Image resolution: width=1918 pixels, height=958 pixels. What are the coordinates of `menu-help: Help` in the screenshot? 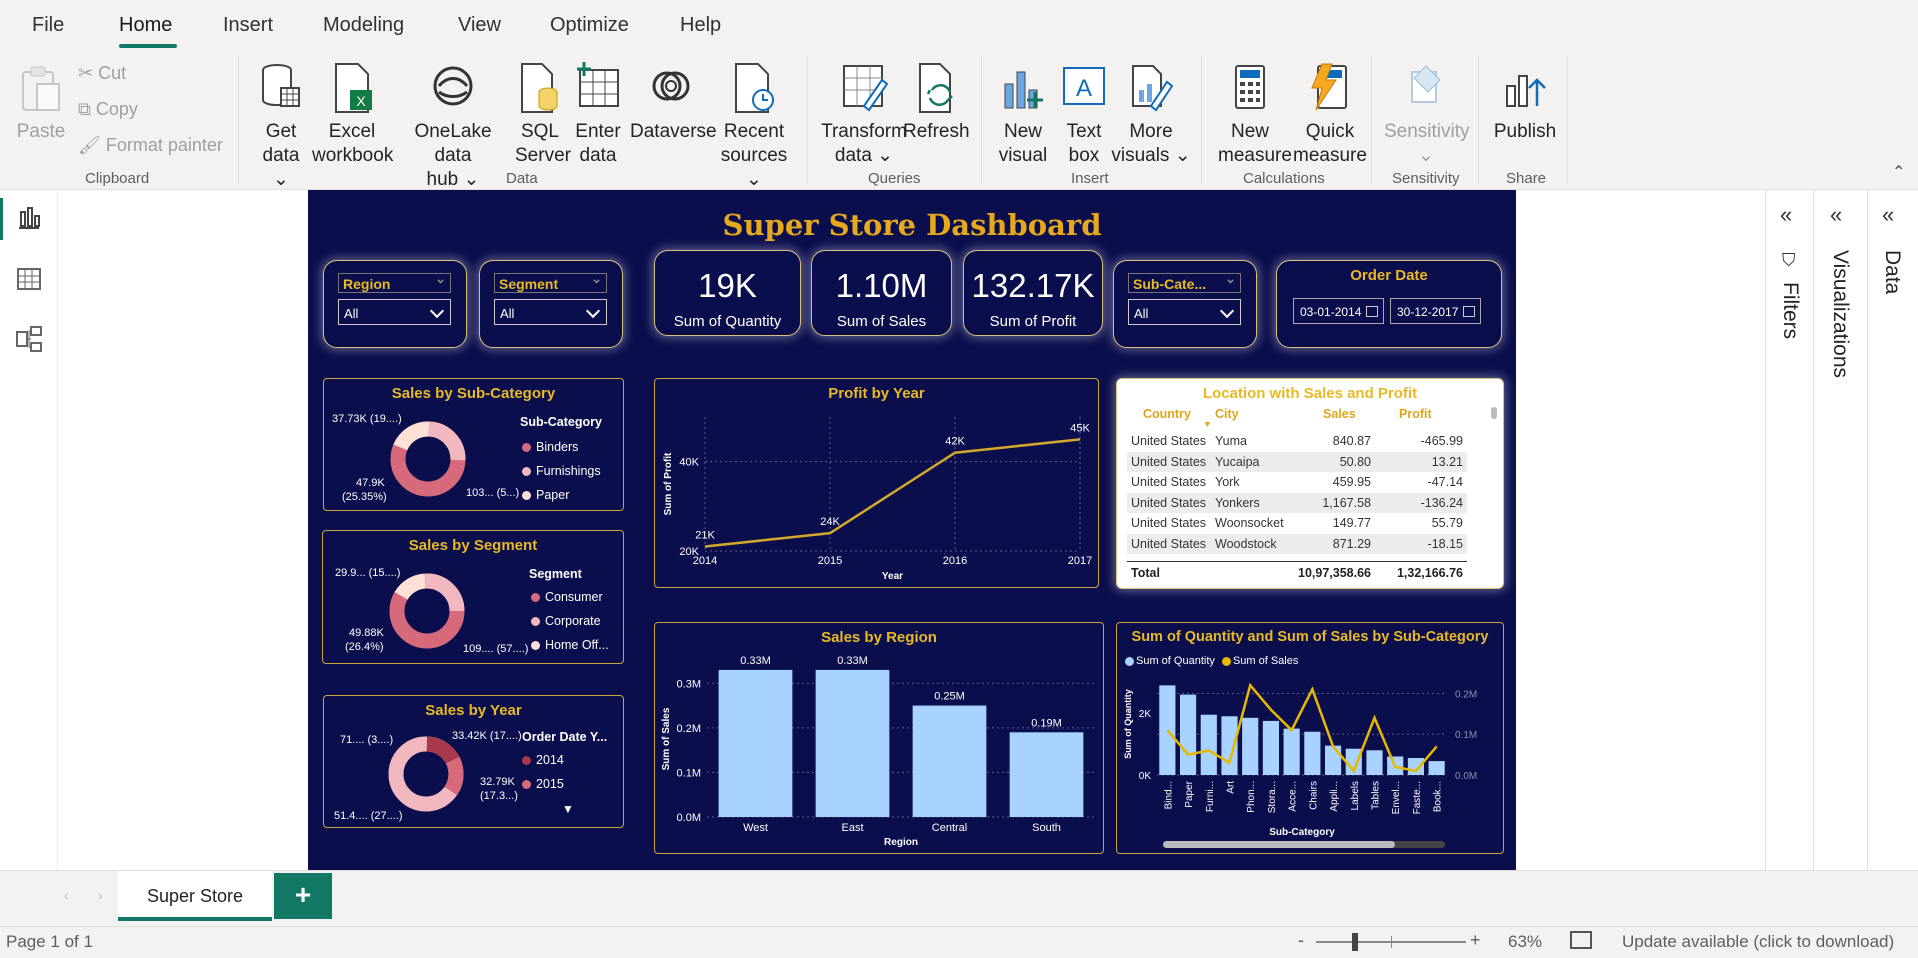 It's located at (700, 25).